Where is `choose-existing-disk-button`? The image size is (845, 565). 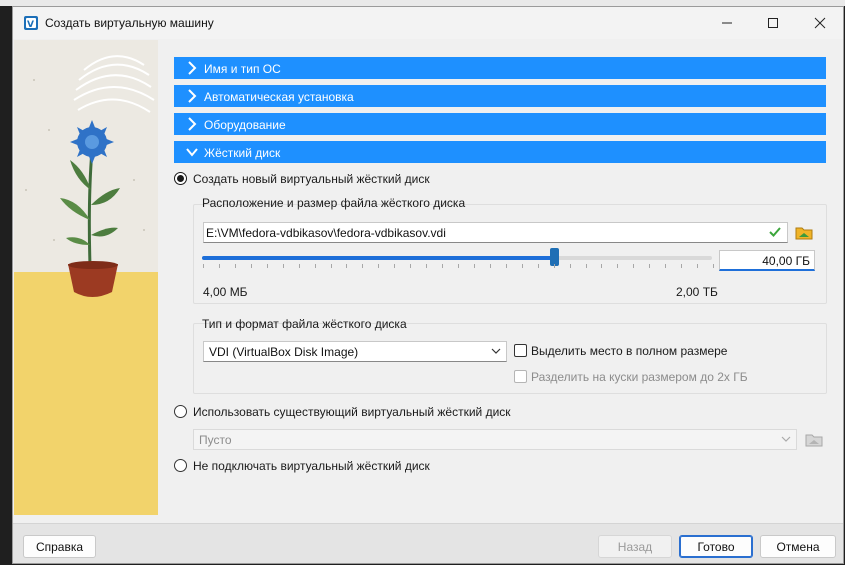 choose-existing-disk-button is located at coordinates (814, 439).